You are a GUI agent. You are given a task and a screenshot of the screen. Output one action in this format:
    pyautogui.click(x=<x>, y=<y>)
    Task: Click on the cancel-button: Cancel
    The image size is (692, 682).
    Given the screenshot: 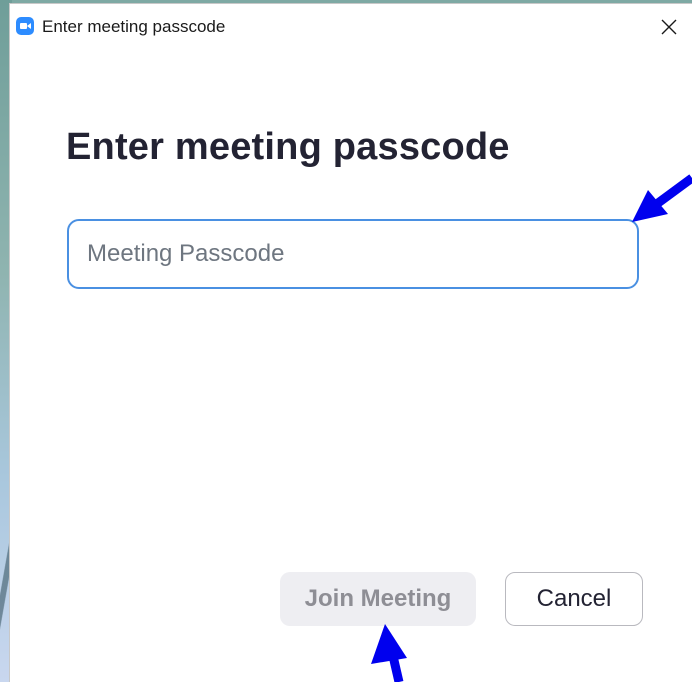 What is the action you would take?
    pyautogui.click(x=574, y=599)
    